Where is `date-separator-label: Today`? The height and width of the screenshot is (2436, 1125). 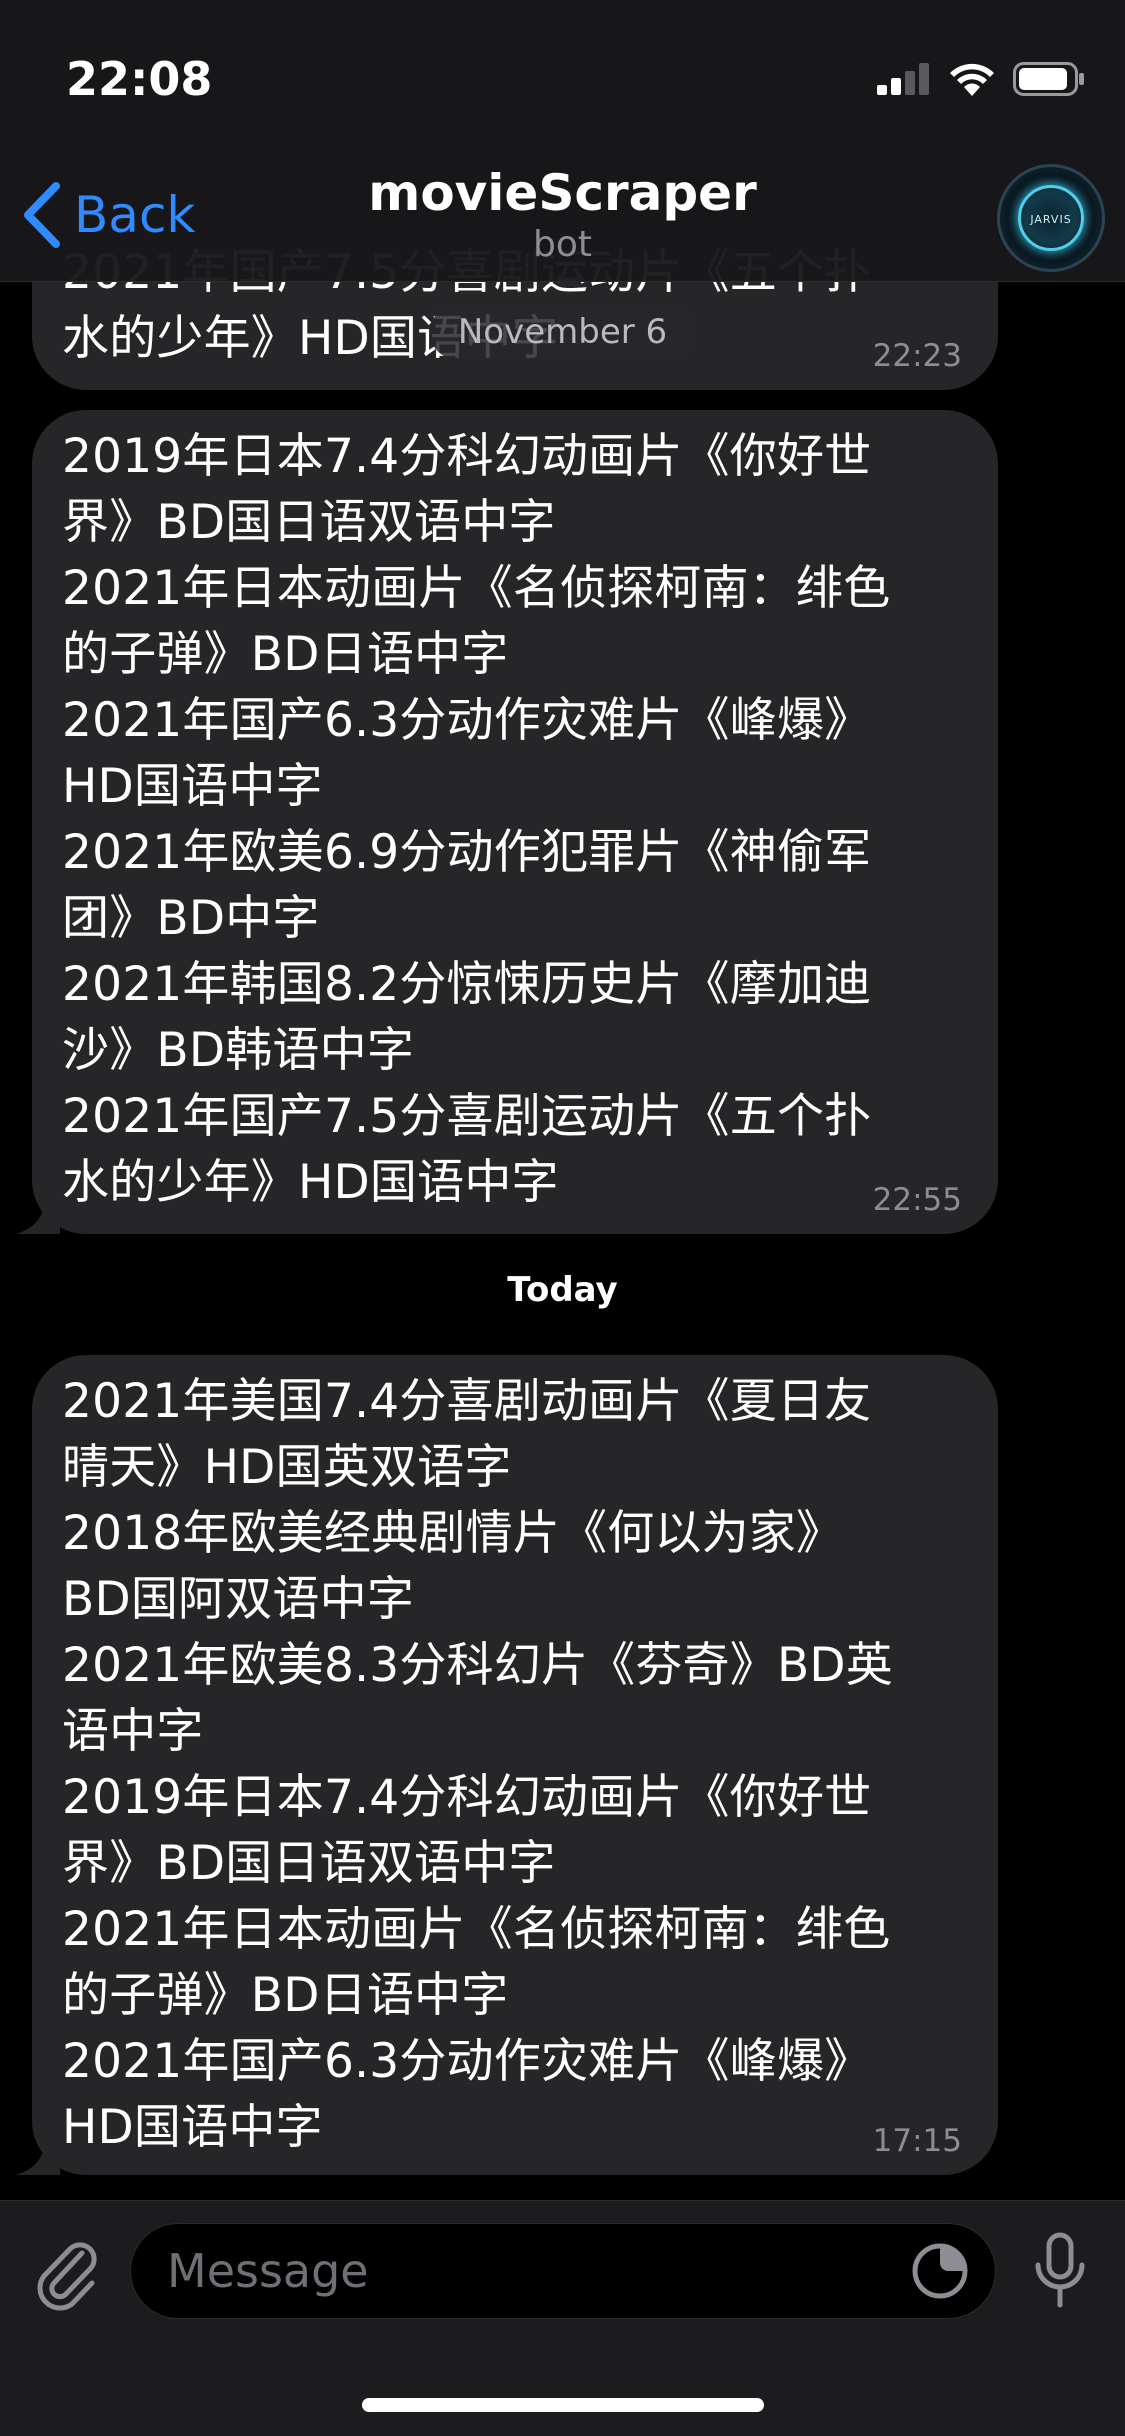 date-separator-label: Today is located at coordinates (562, 1290).